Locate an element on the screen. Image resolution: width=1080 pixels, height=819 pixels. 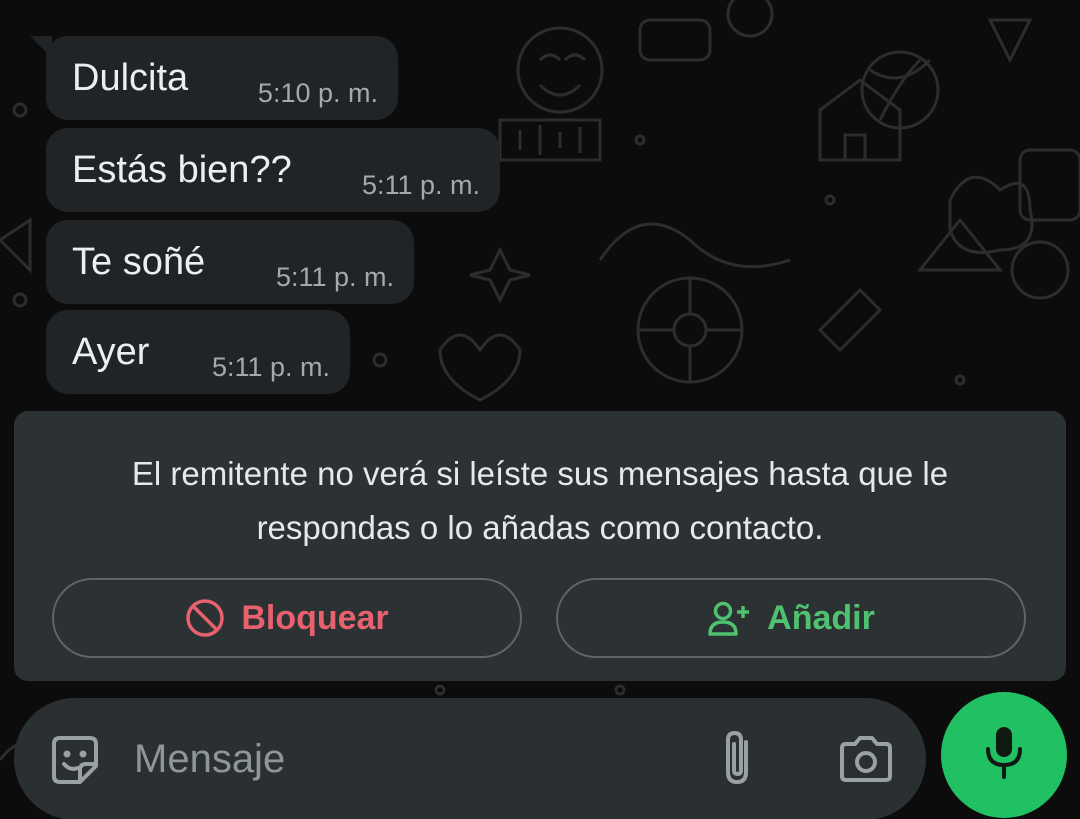
block-icon is located at coordinates (205, 618).